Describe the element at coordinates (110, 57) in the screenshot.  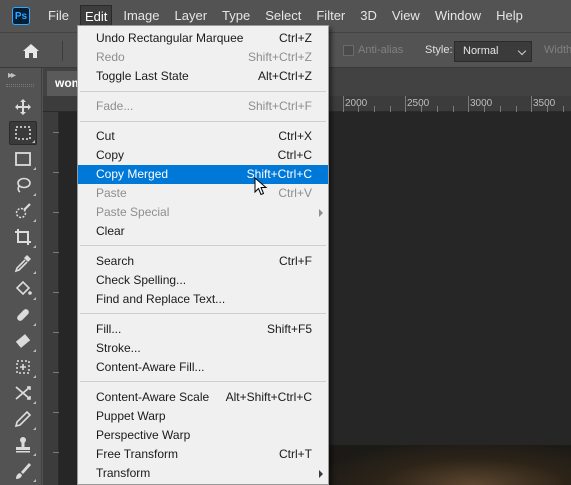
I see `menu-item-label: Redo` at that location.